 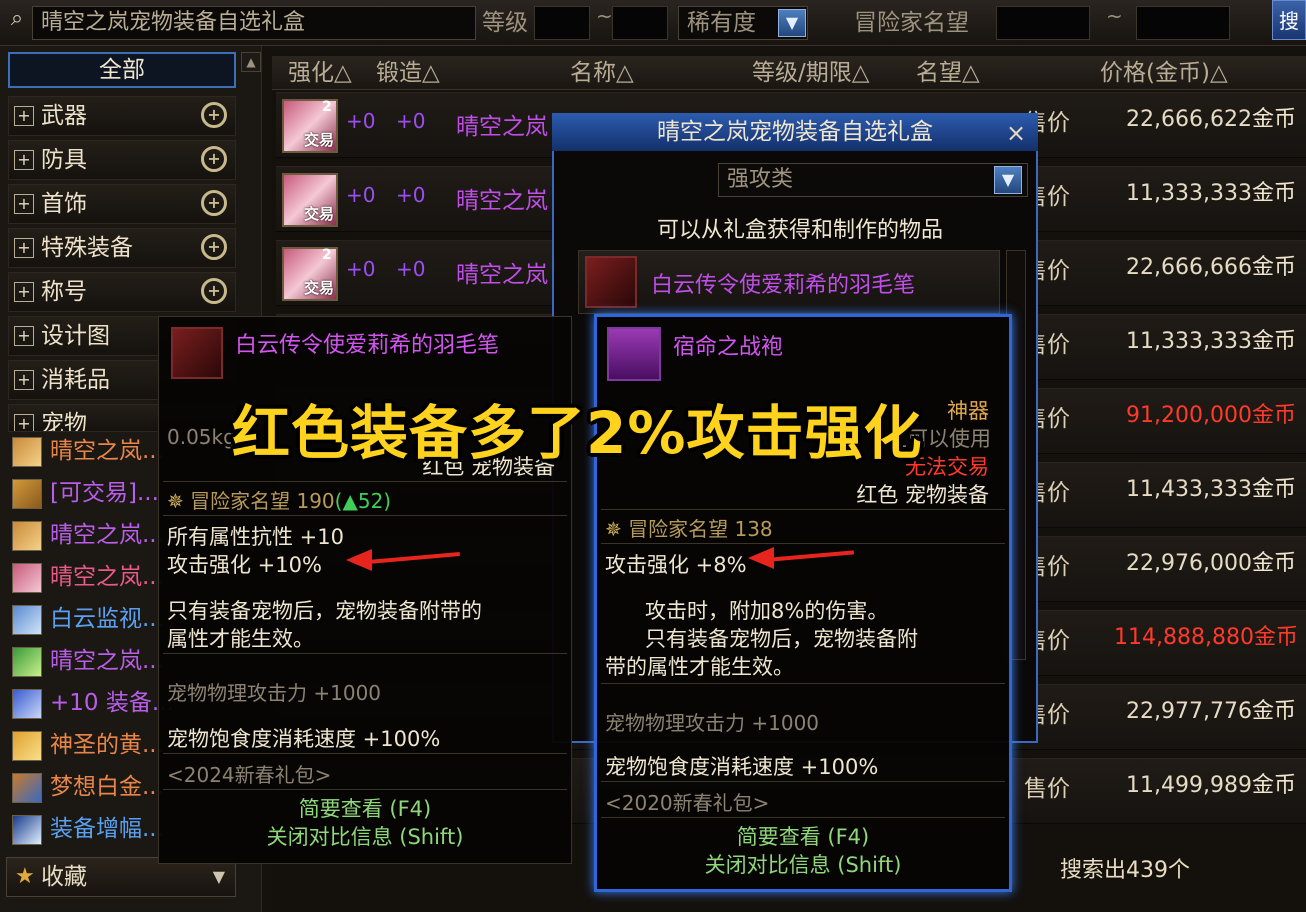 I want to click on price-number: 11,333,333, so click(x=1189, y=193).